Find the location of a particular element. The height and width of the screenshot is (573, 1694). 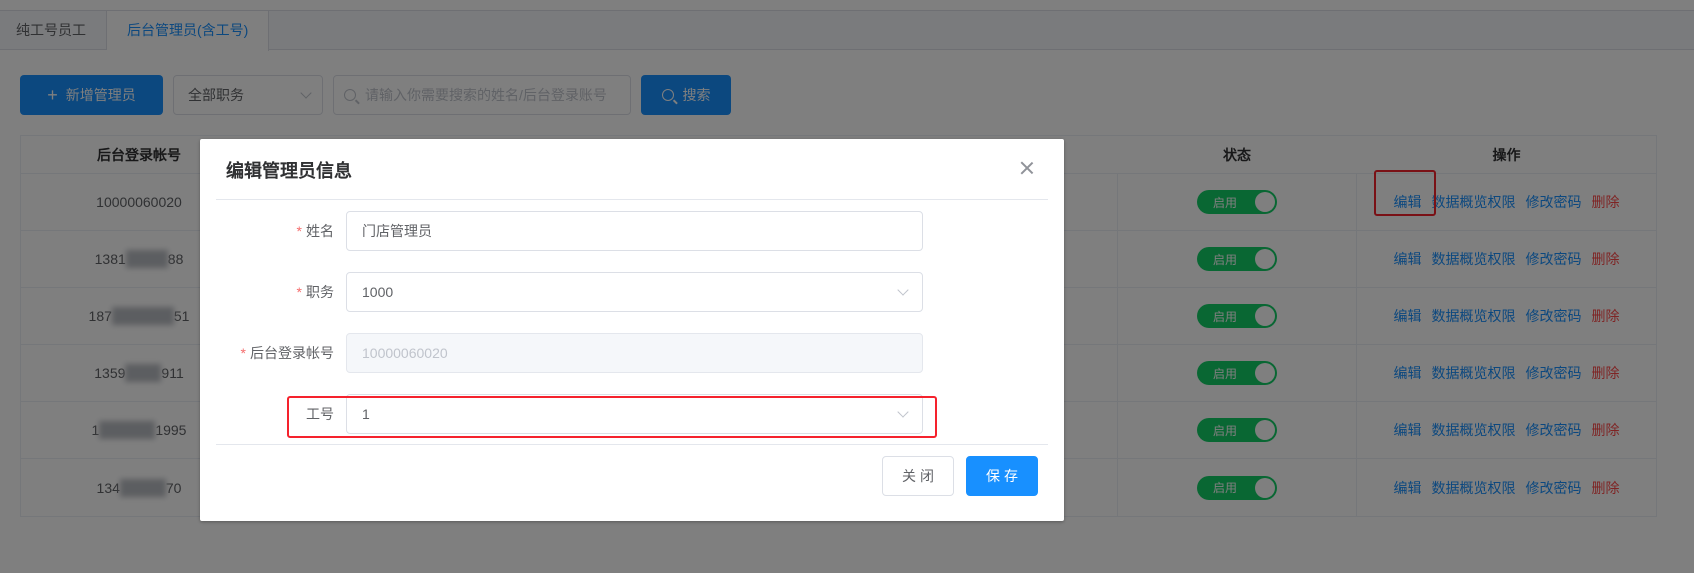

role-value: 1000 is located at coordinates (378, 292).